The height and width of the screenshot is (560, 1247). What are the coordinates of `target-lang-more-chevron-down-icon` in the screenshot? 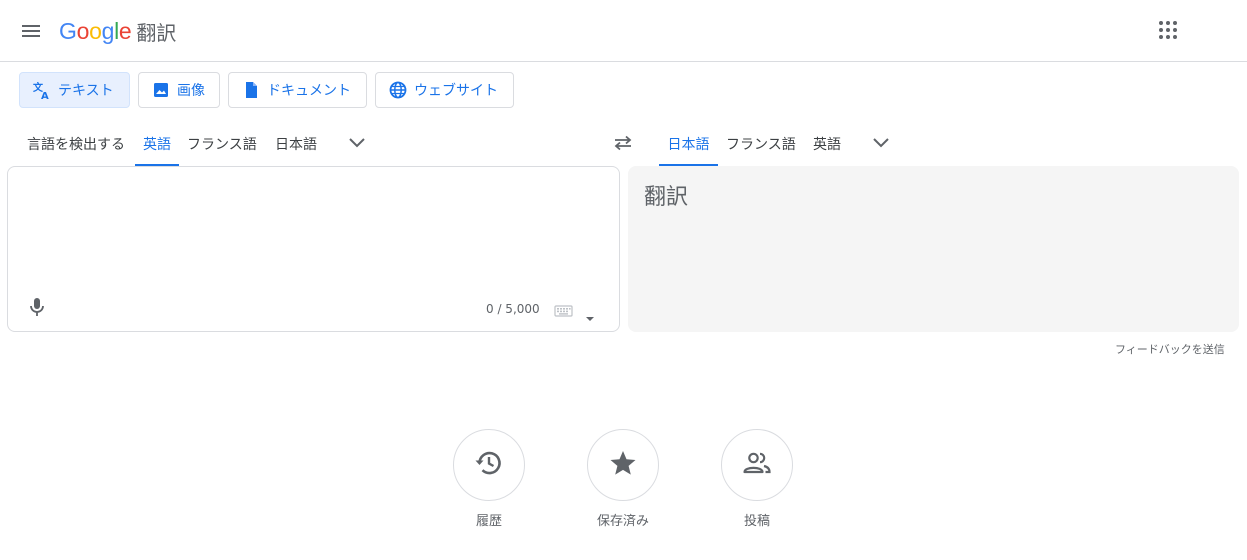 It's located at (881, 143).